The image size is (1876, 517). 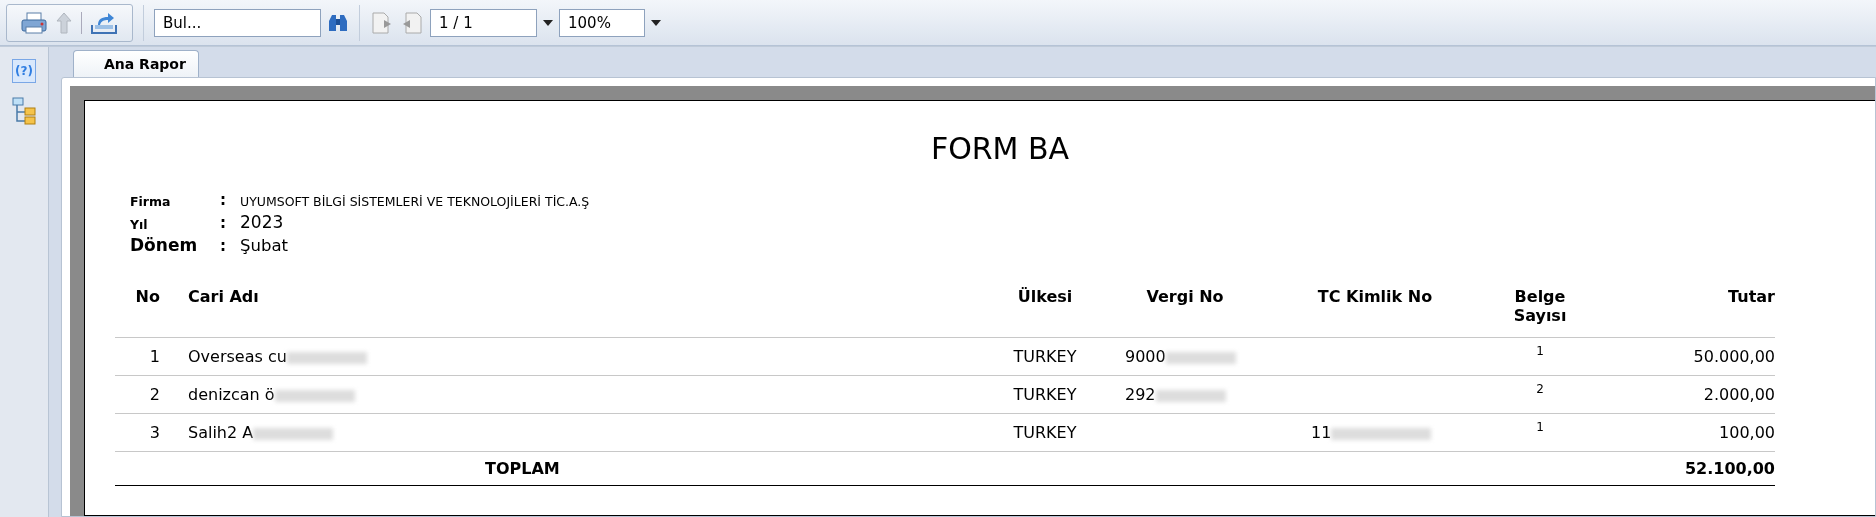 I want to click on field-value: Şubat, so click(x=264, y=245).